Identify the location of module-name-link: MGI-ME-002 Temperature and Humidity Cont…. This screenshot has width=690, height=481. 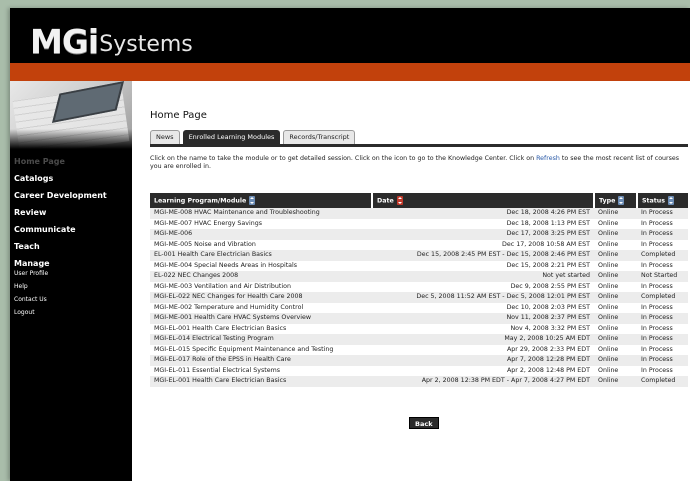
(261, 308).